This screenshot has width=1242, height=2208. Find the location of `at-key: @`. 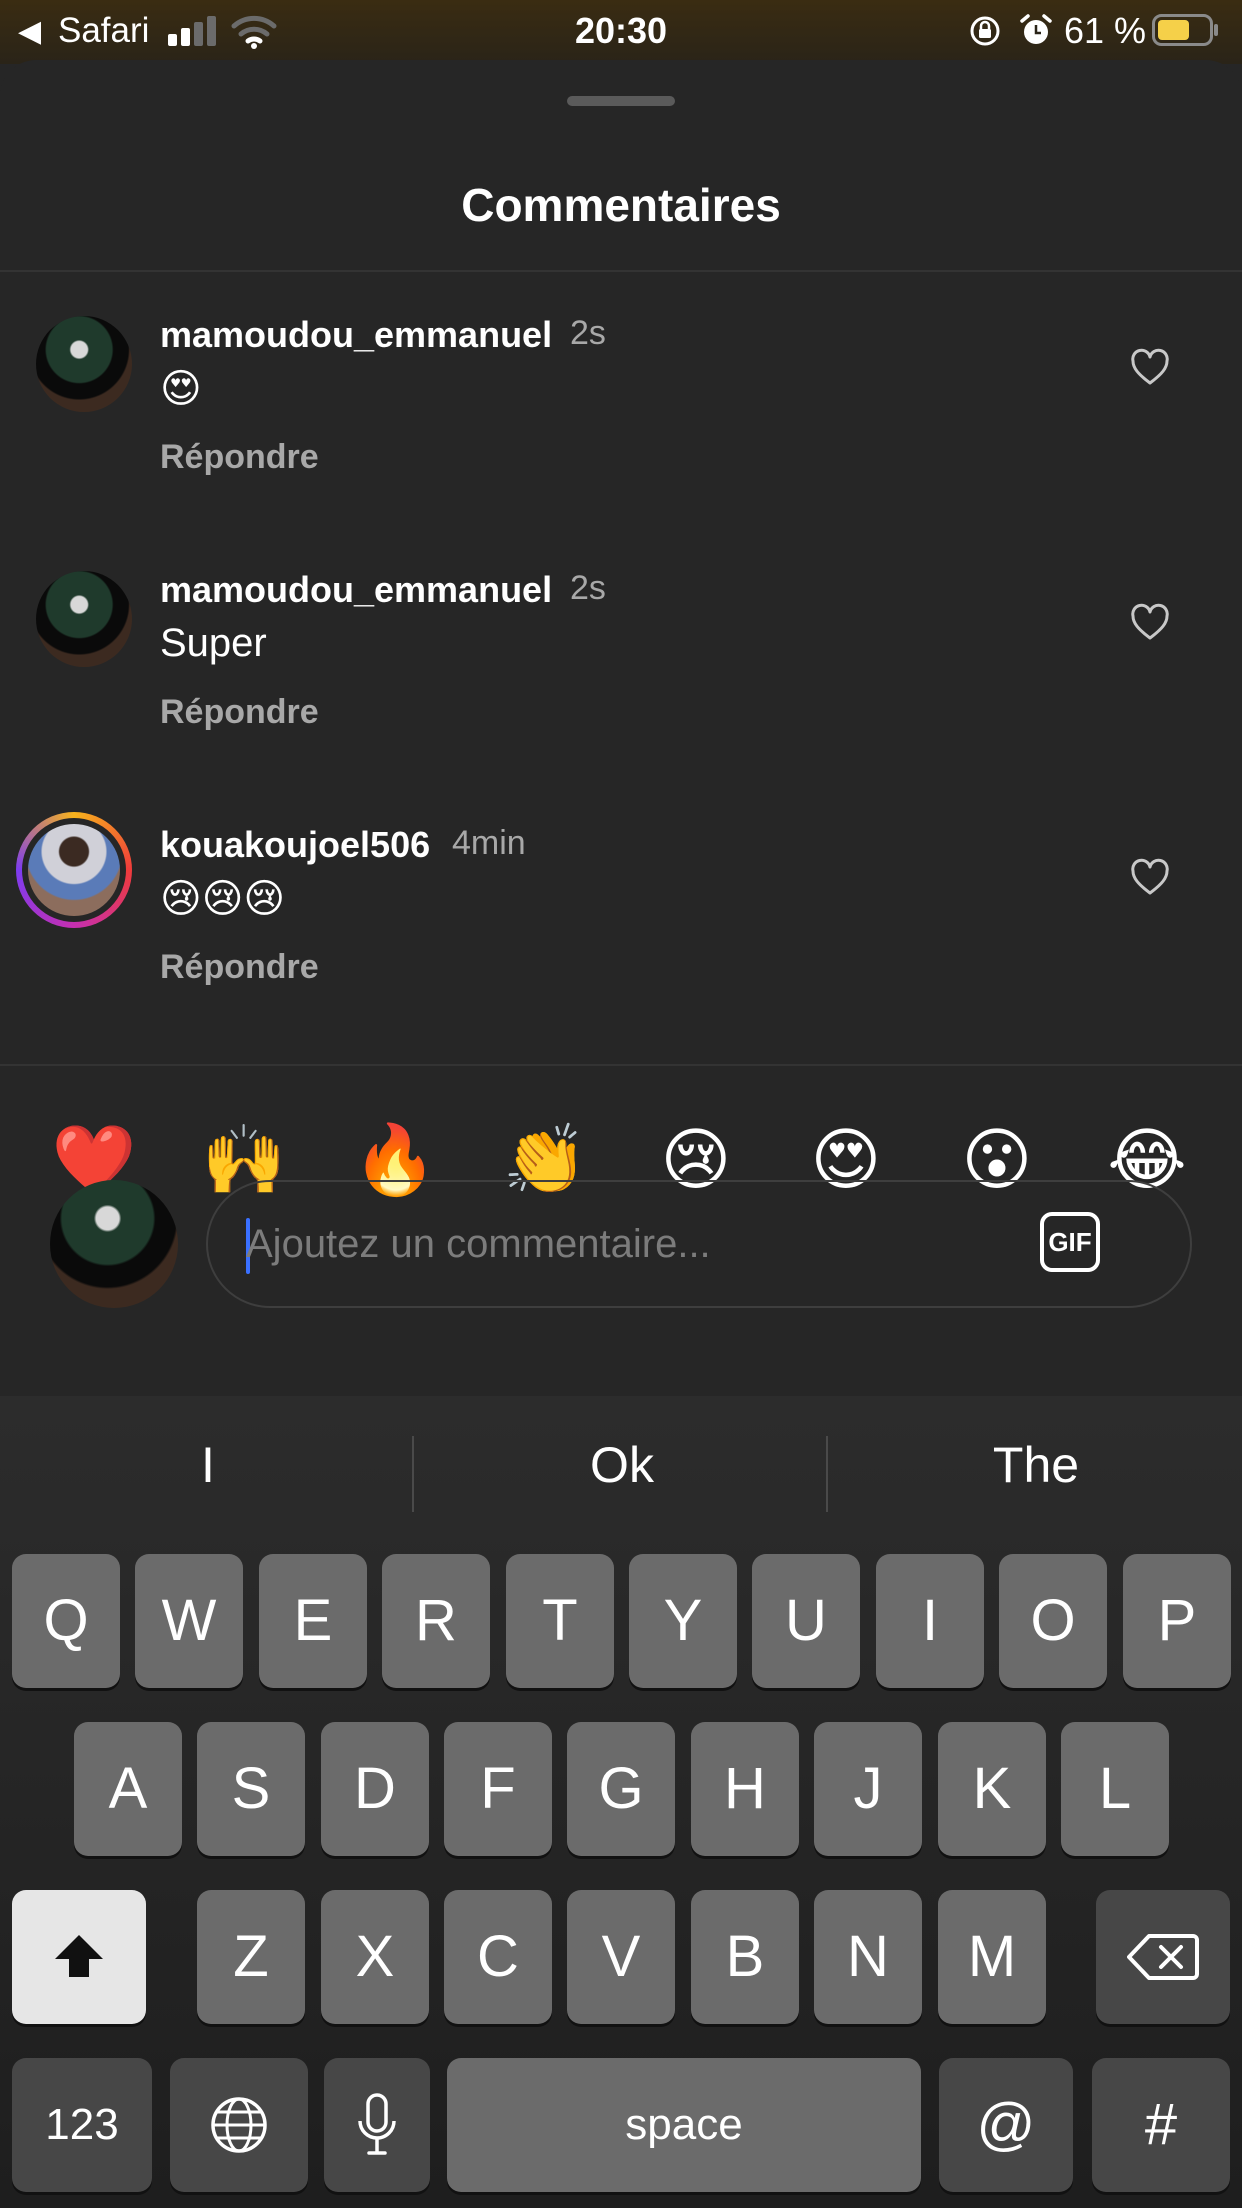

at-key: @ is located at coordinates (1006, 2125).